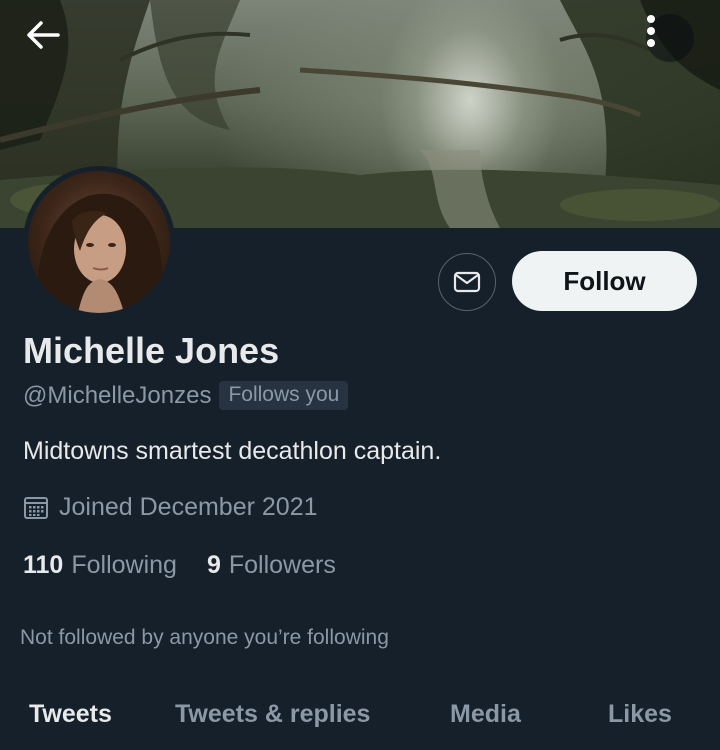 This screenshot has height=750, width=720. I want to click on back-button, so click(46, 40).